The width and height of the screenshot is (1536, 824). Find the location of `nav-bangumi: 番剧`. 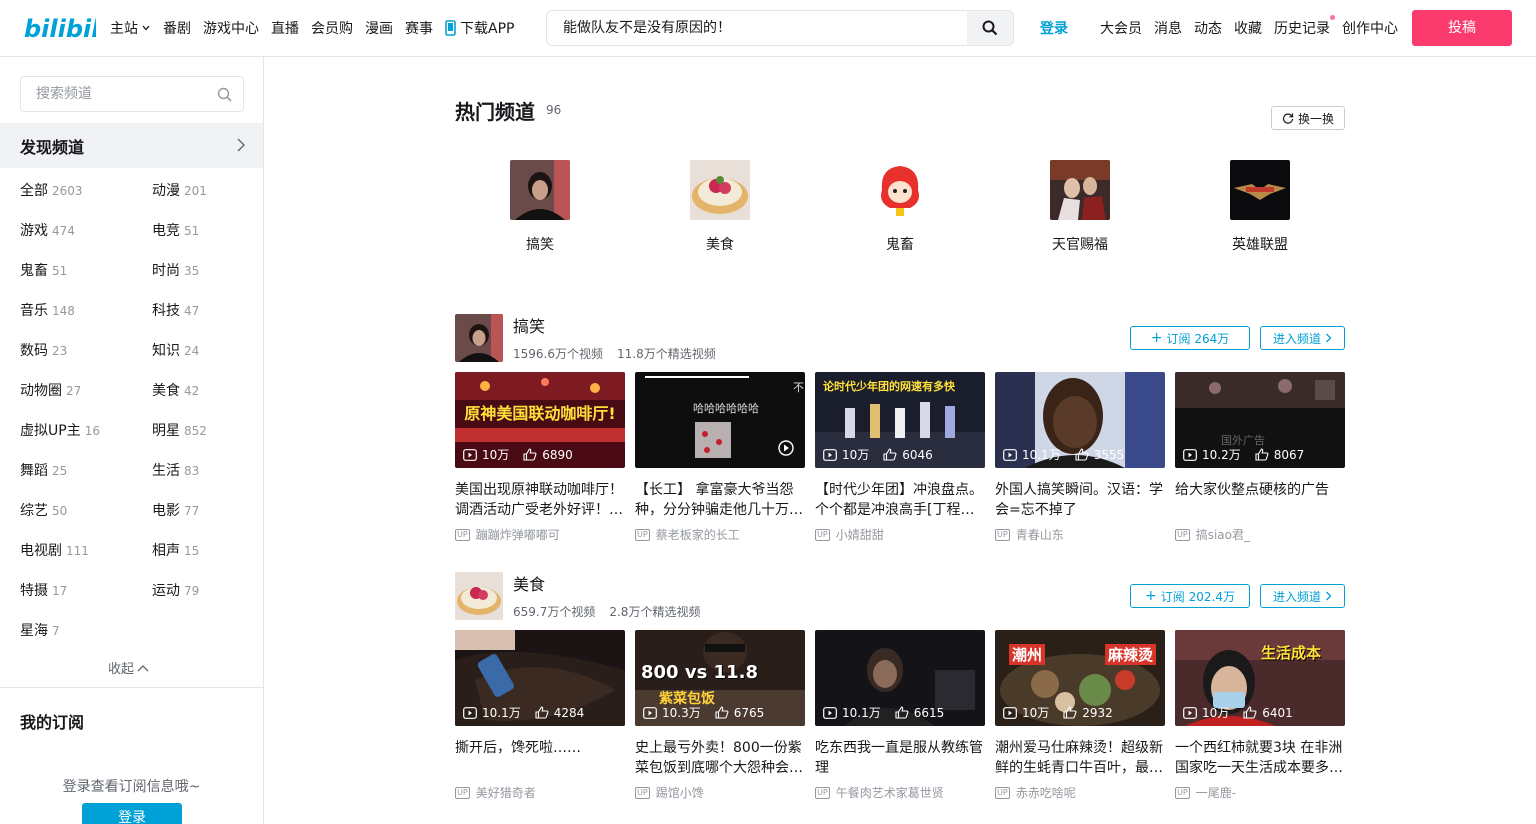

nav-bangumi: 番剧 is located at coordinates (177, 28).